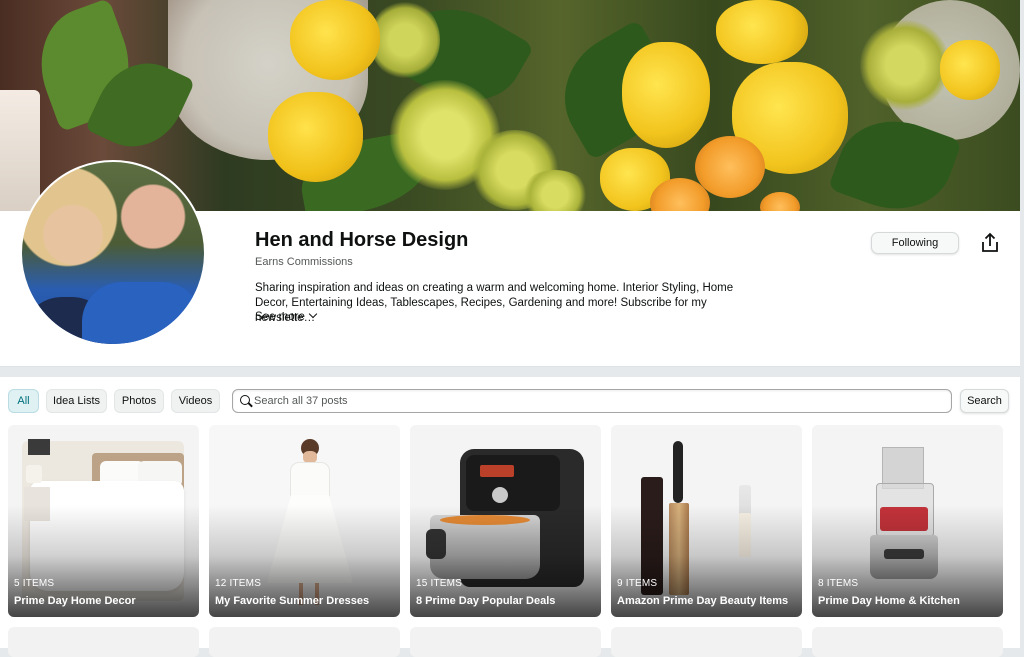 This screenshot has height=657, width=1024. Describe the element at coordinates (706, 521) in the screenshot. I see `idea-list-card: 9 ITEMS Amazon Prime Day Beauty Items` at that location.